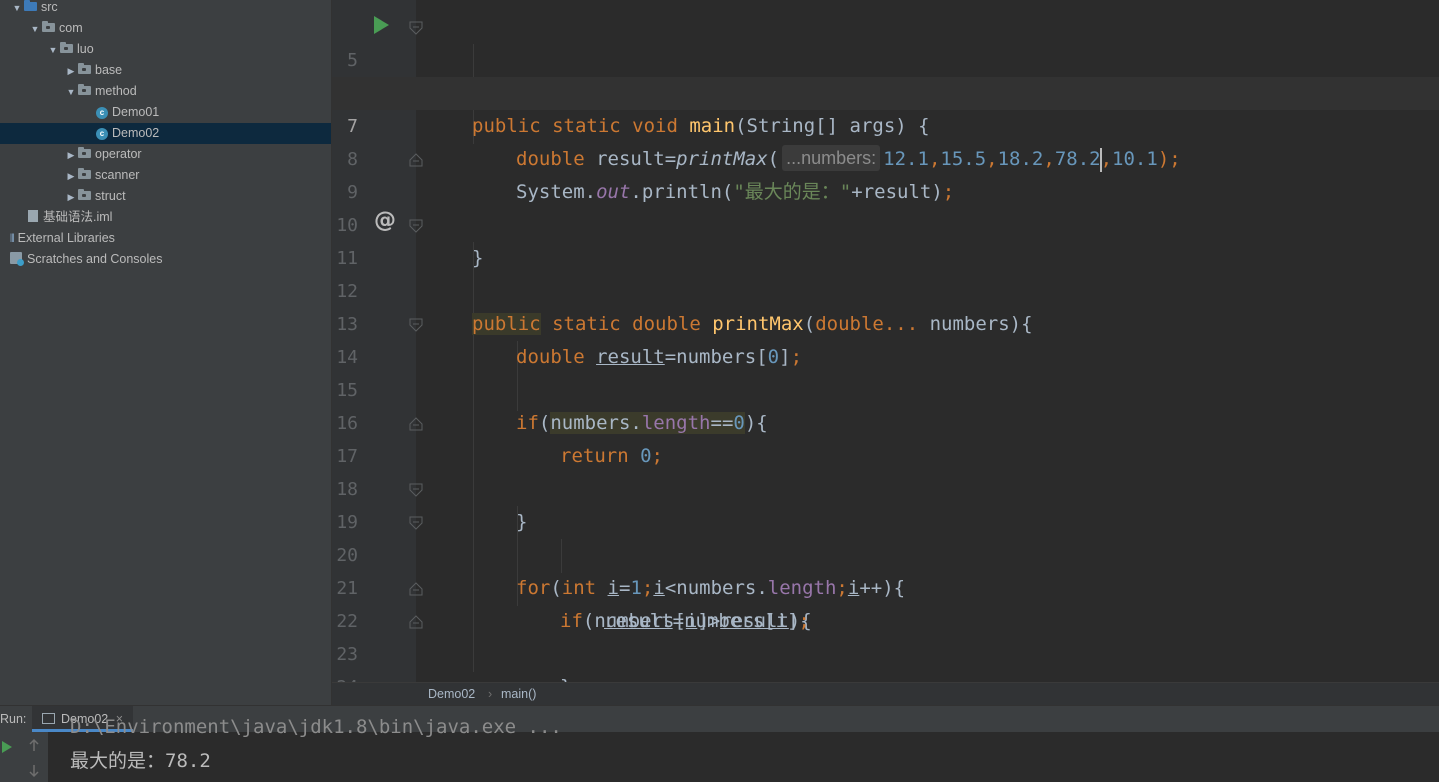  Describe the element at coordinates (451, 694) in the screenshot. I see `breadcrumb-class: Demo02` at that location.